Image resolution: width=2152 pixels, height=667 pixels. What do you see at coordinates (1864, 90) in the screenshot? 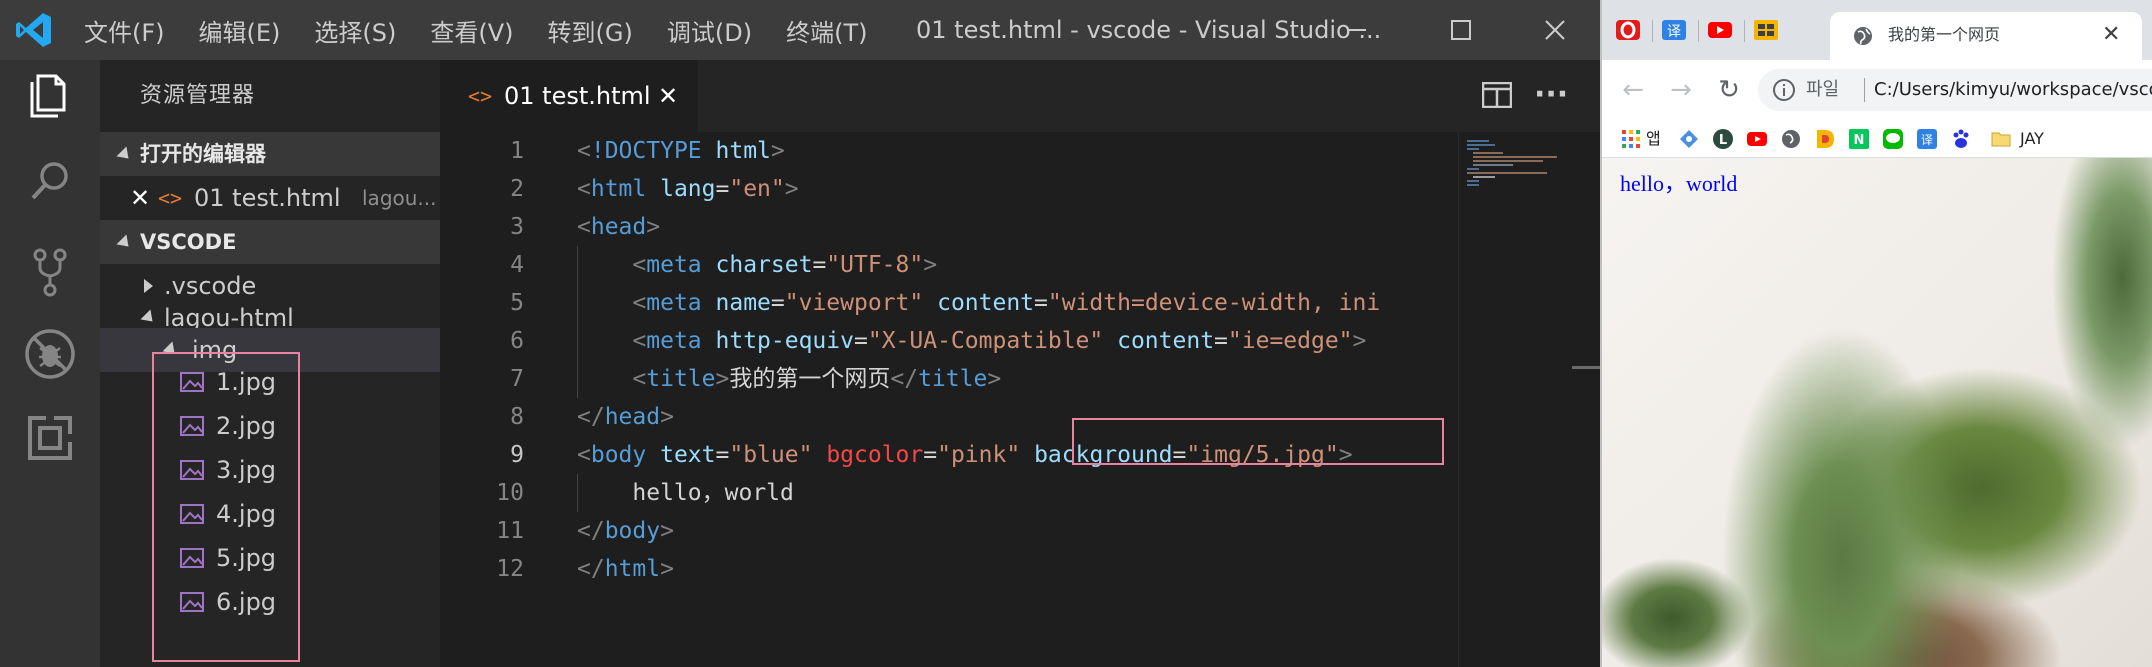
I see `omnibox-divider` at bounding box center [1864, 90].